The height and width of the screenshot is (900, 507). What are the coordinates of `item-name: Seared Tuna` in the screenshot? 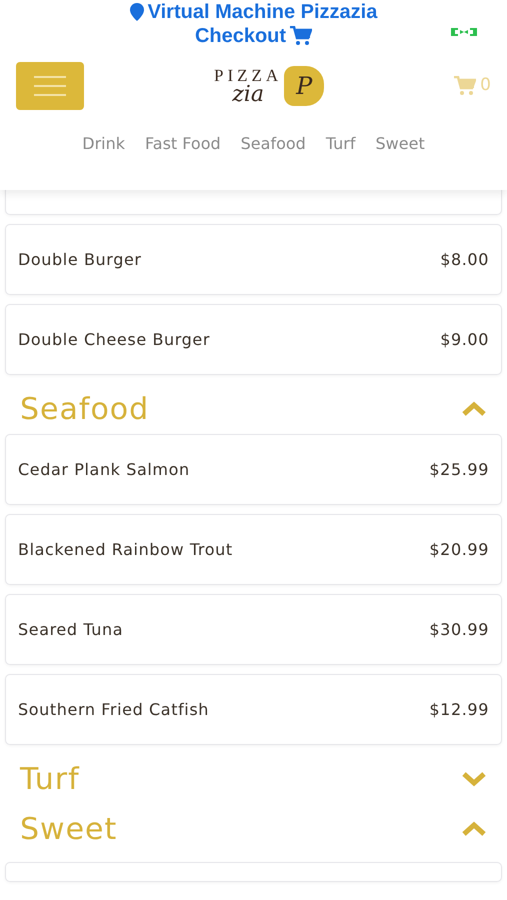 It's located at (71, 629).